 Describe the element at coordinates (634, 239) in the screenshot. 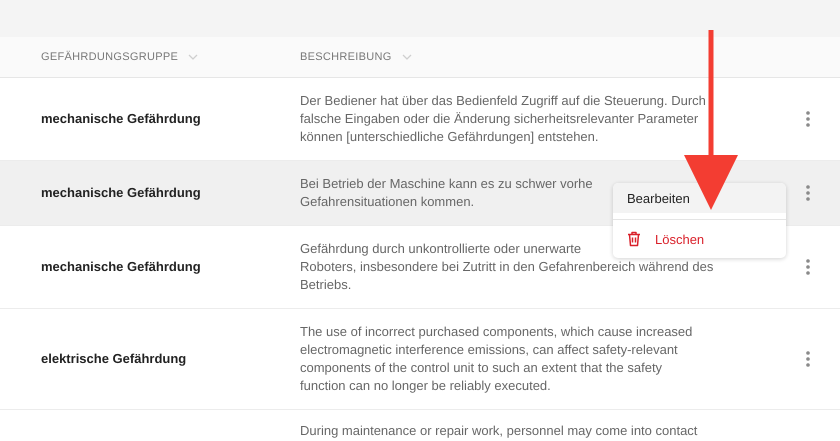

I see `trash-icon` at that location.